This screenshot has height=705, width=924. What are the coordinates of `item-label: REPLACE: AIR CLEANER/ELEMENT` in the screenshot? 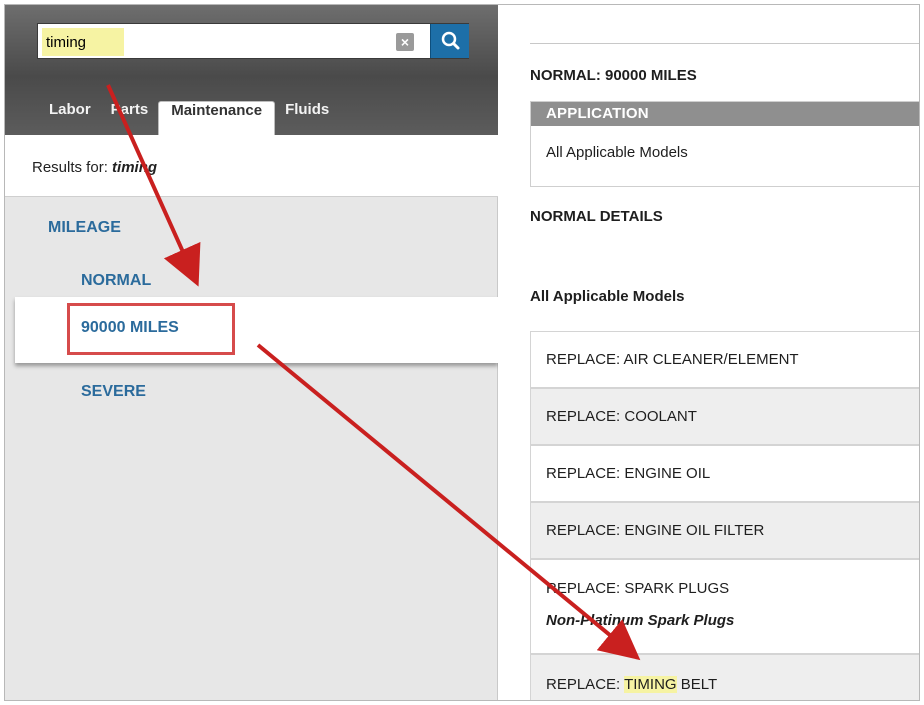 It's located at (672, 359).